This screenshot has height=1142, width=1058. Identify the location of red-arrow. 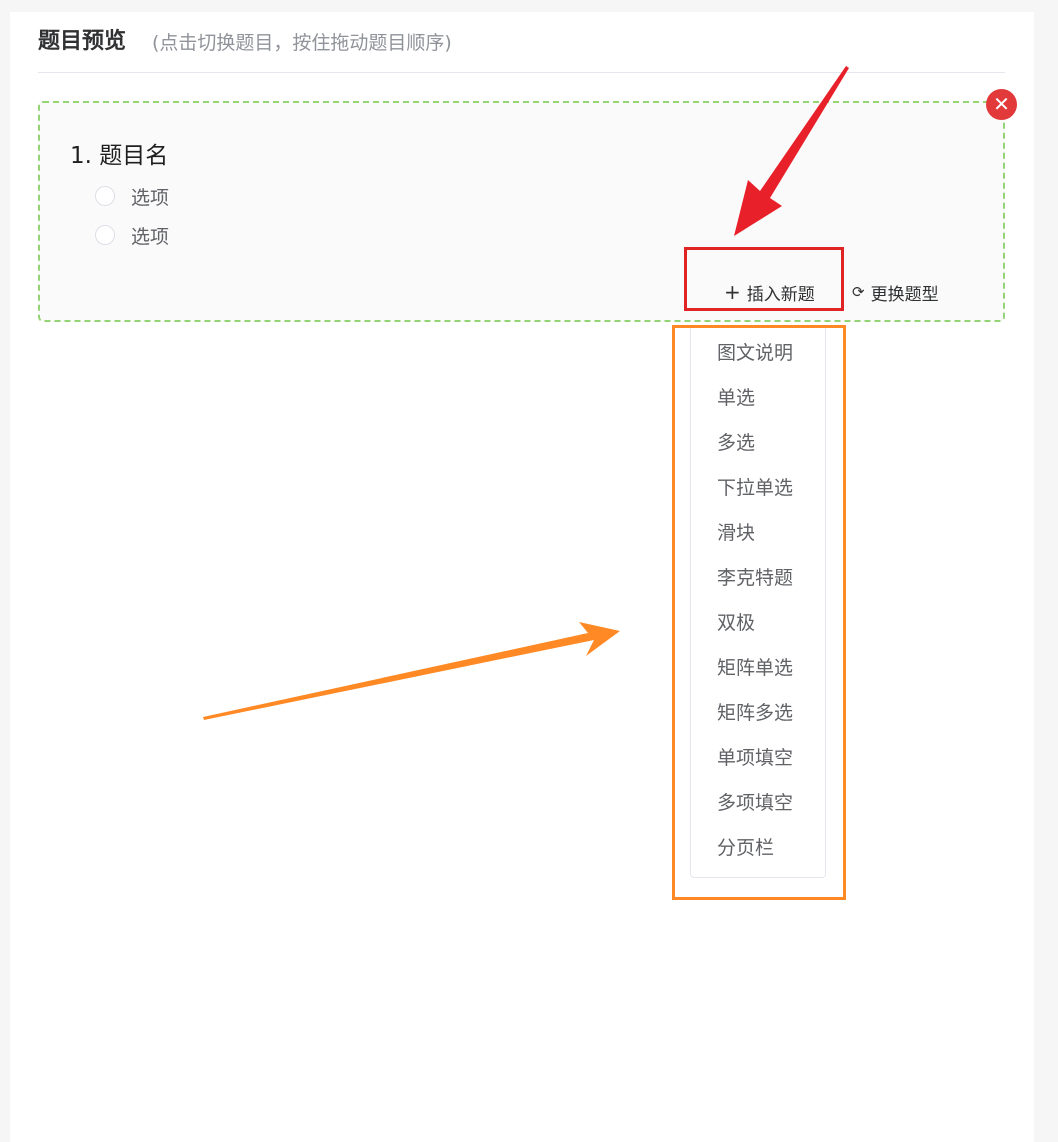
(791, 151).